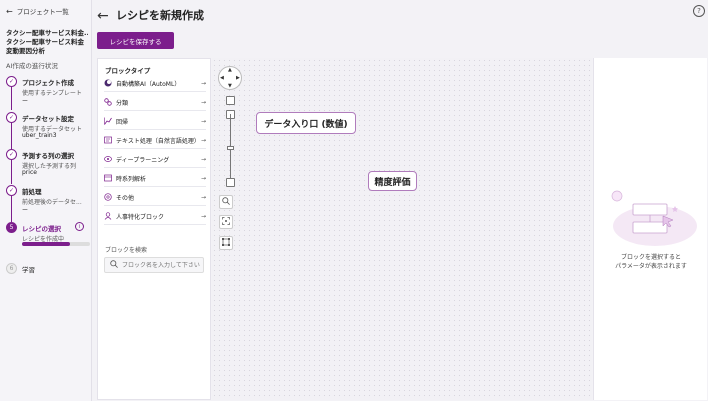 Image resolution: width=708 pixels, height=401 pixels. I want to click on zoom-in-button, so click(230, 100).